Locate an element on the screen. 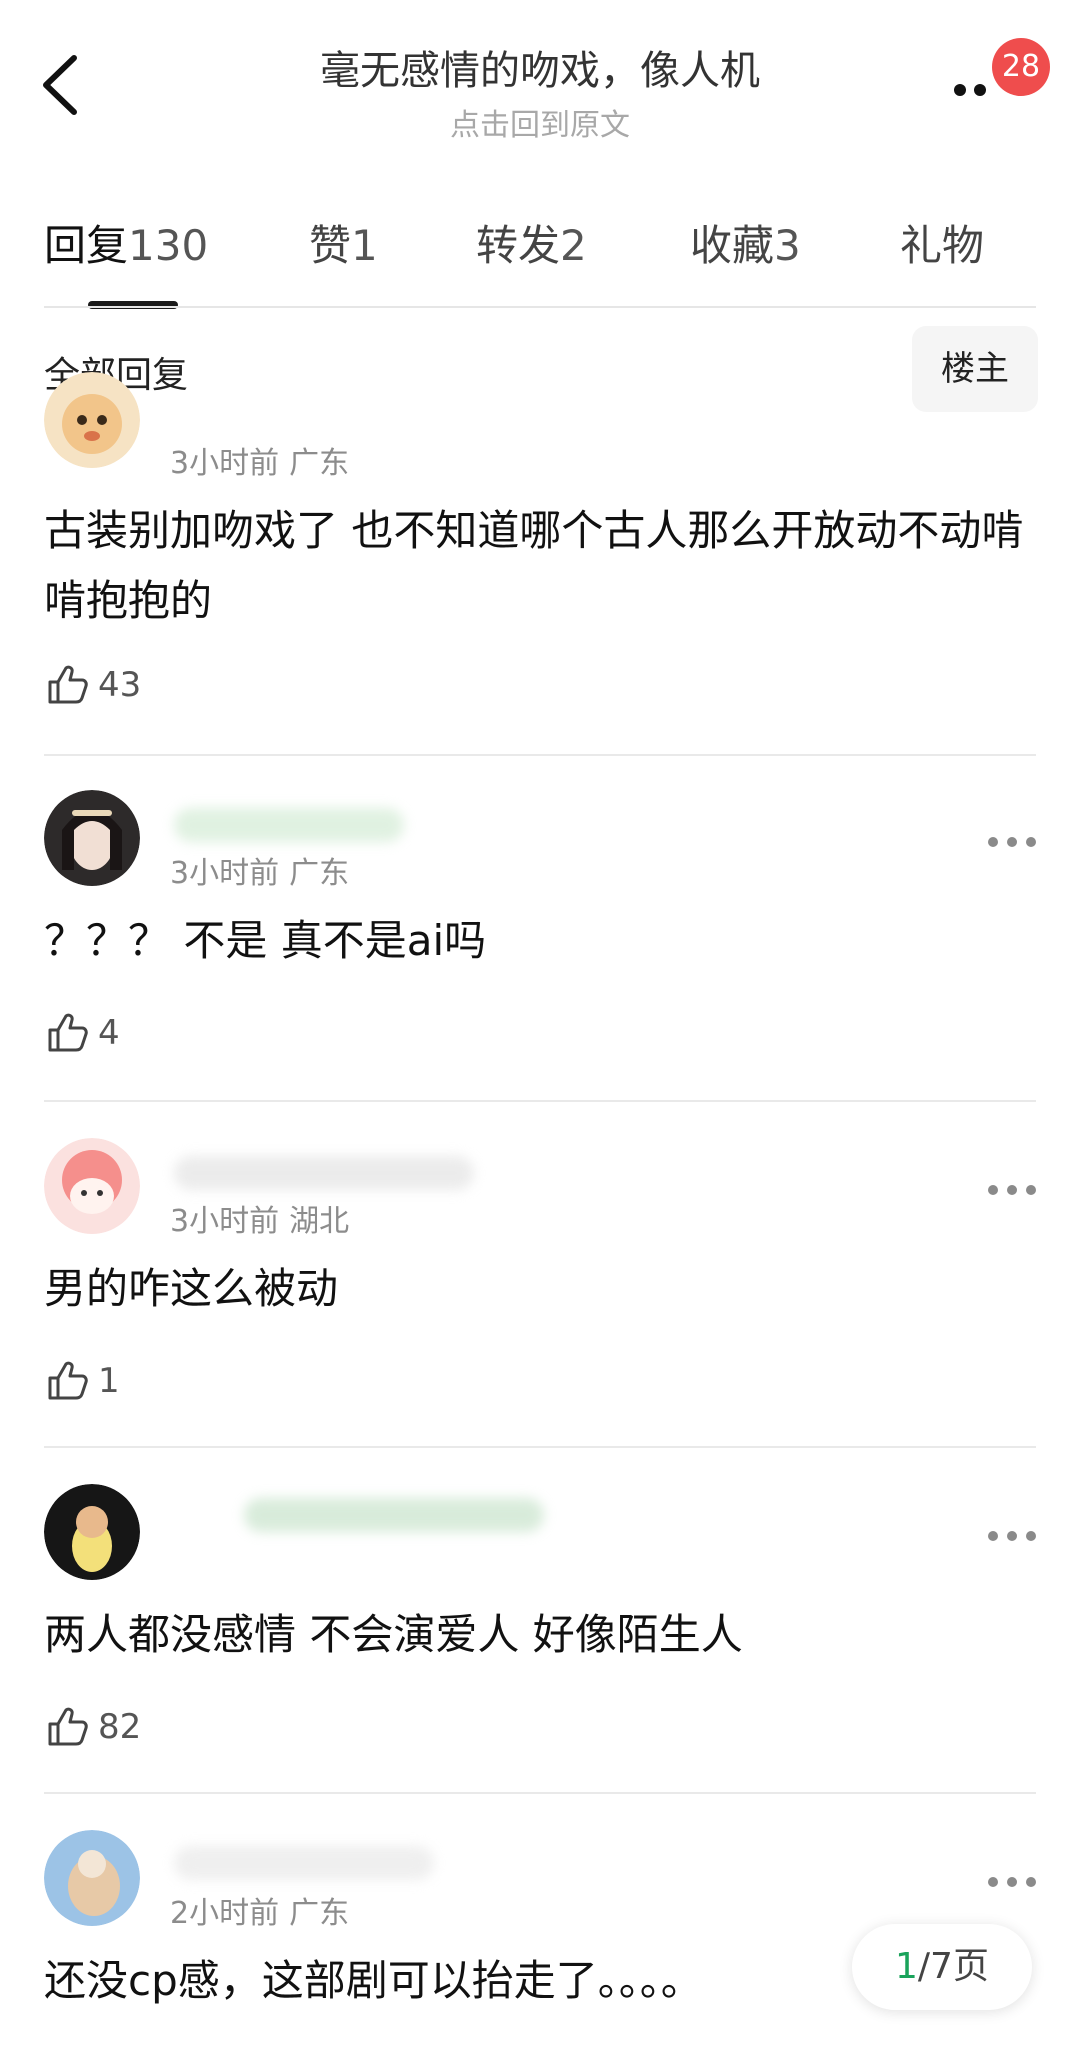 The height and width of the screenshot is (2046, 1080). like-count: 43 is located at coordinates (120, 685).